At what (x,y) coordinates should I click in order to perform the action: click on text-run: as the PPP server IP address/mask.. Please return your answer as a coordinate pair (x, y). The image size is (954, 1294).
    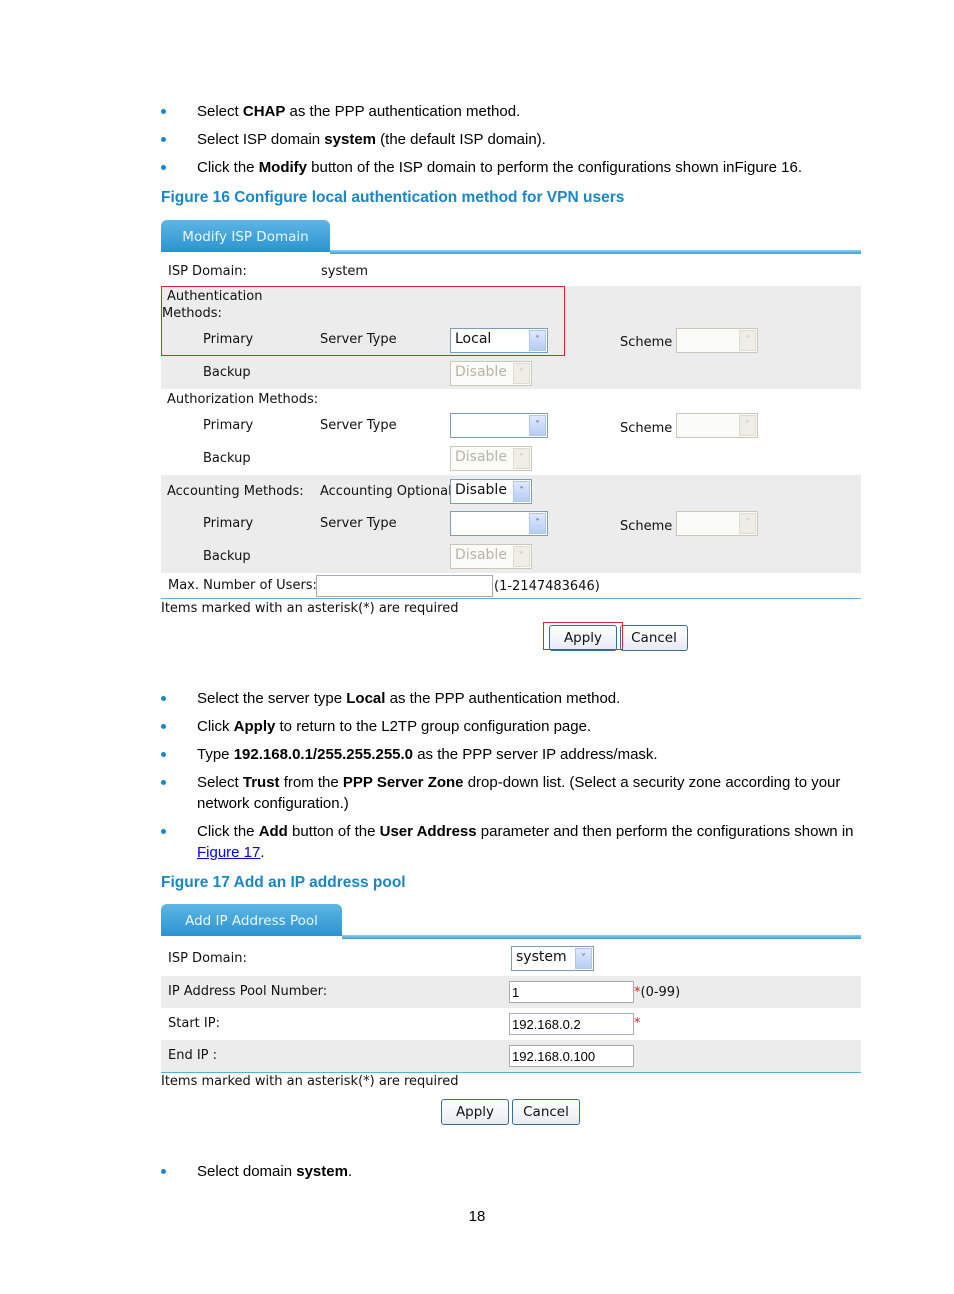
    Looking at the image, I should click on (535, 754).